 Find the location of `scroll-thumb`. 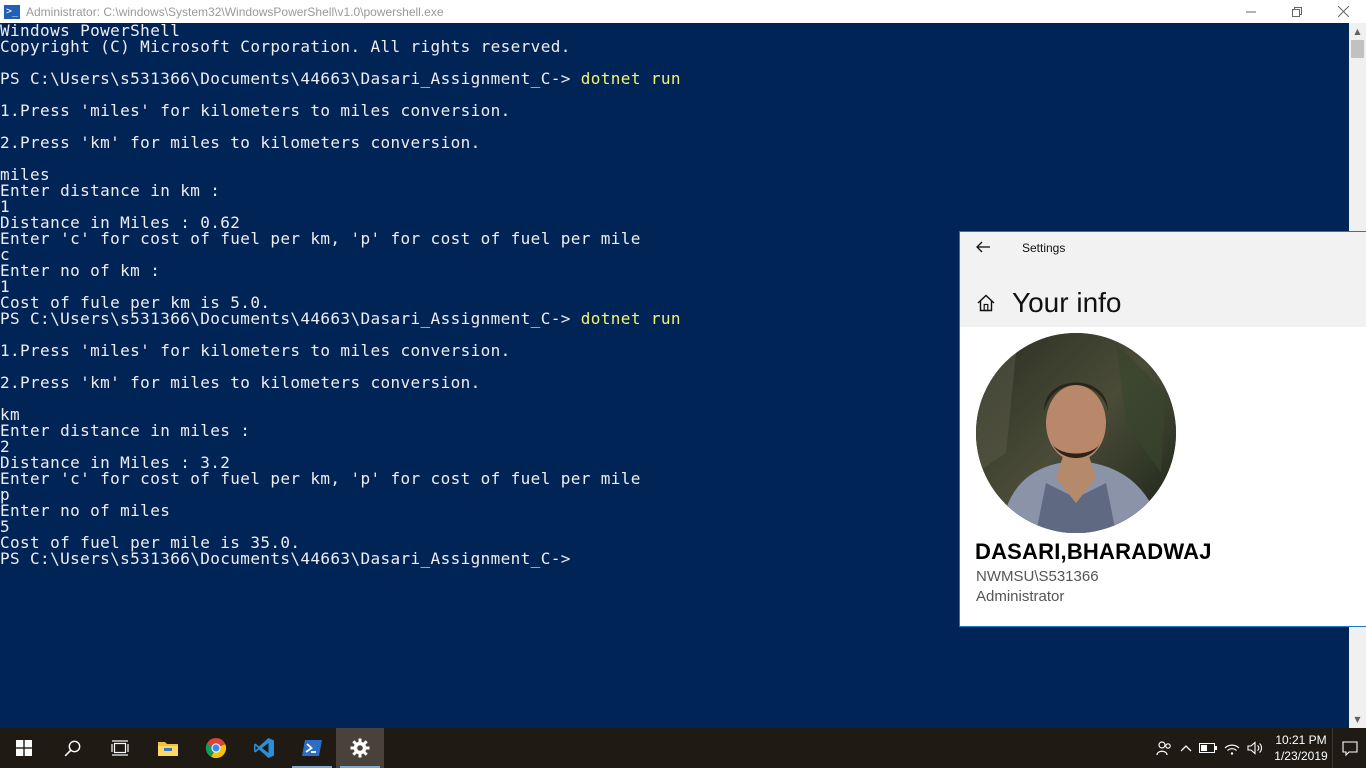

scroll-thumb is located at coordinates (1357, 49).